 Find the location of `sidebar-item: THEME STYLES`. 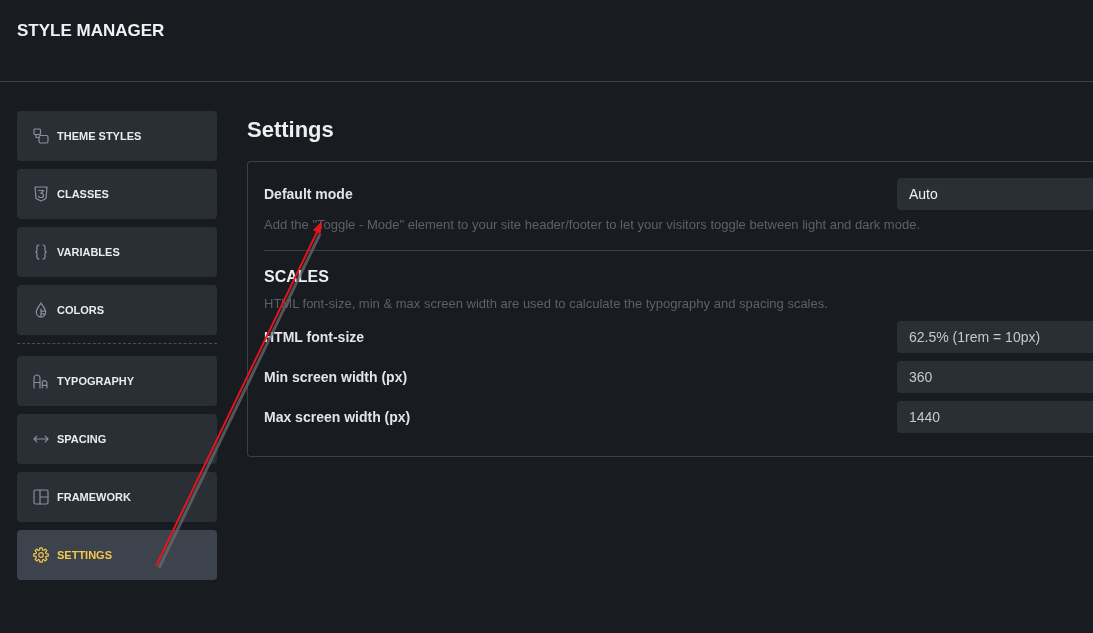

sidebar-item: THEME STYLES is located at coordinates (117, 136).